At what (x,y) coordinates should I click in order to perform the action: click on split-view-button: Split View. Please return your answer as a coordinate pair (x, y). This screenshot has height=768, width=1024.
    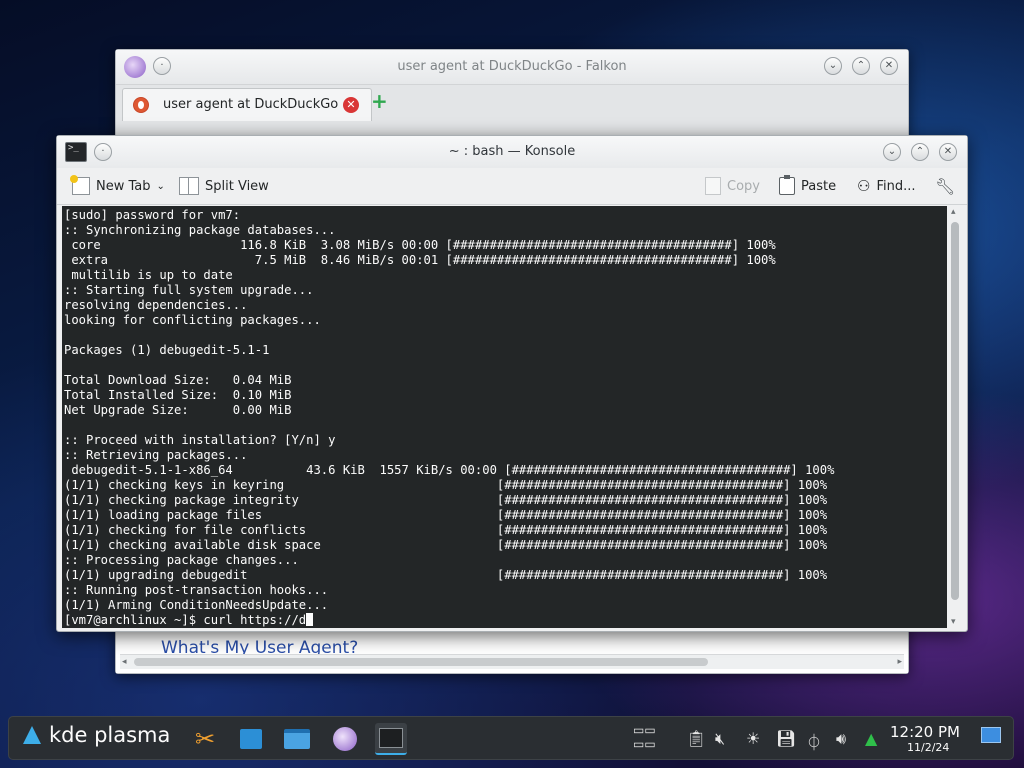
    Looking at the image, I should click on (224, 186).